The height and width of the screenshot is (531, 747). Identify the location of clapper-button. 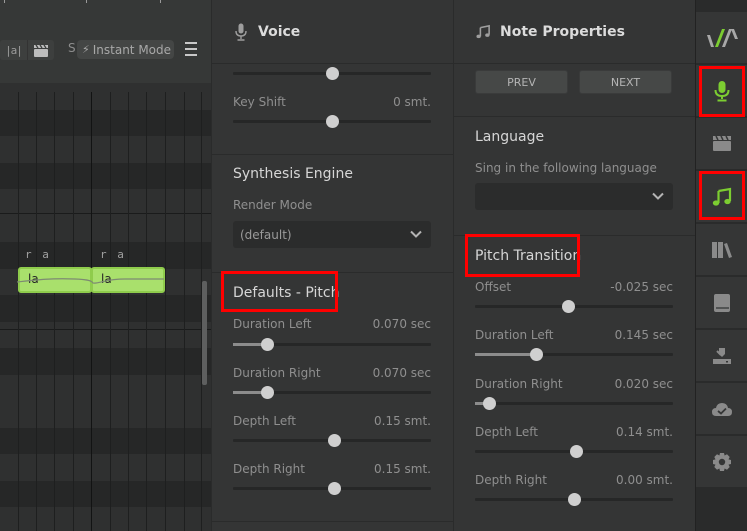
(41, 50).